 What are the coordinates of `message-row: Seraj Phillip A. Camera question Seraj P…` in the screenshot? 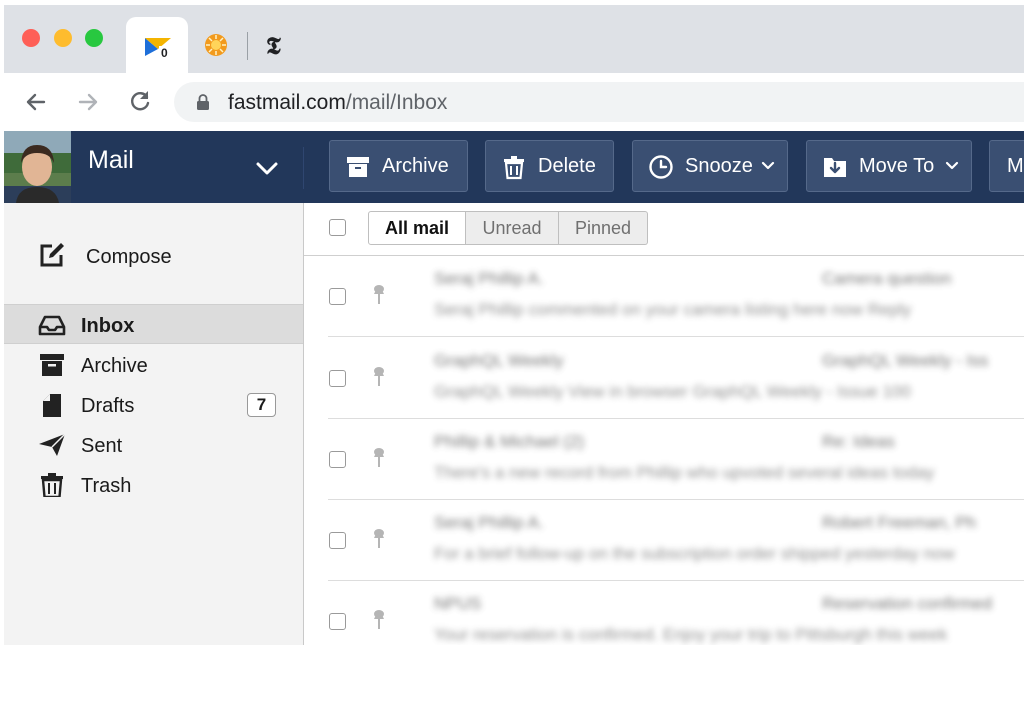 It's located at (676, 296).